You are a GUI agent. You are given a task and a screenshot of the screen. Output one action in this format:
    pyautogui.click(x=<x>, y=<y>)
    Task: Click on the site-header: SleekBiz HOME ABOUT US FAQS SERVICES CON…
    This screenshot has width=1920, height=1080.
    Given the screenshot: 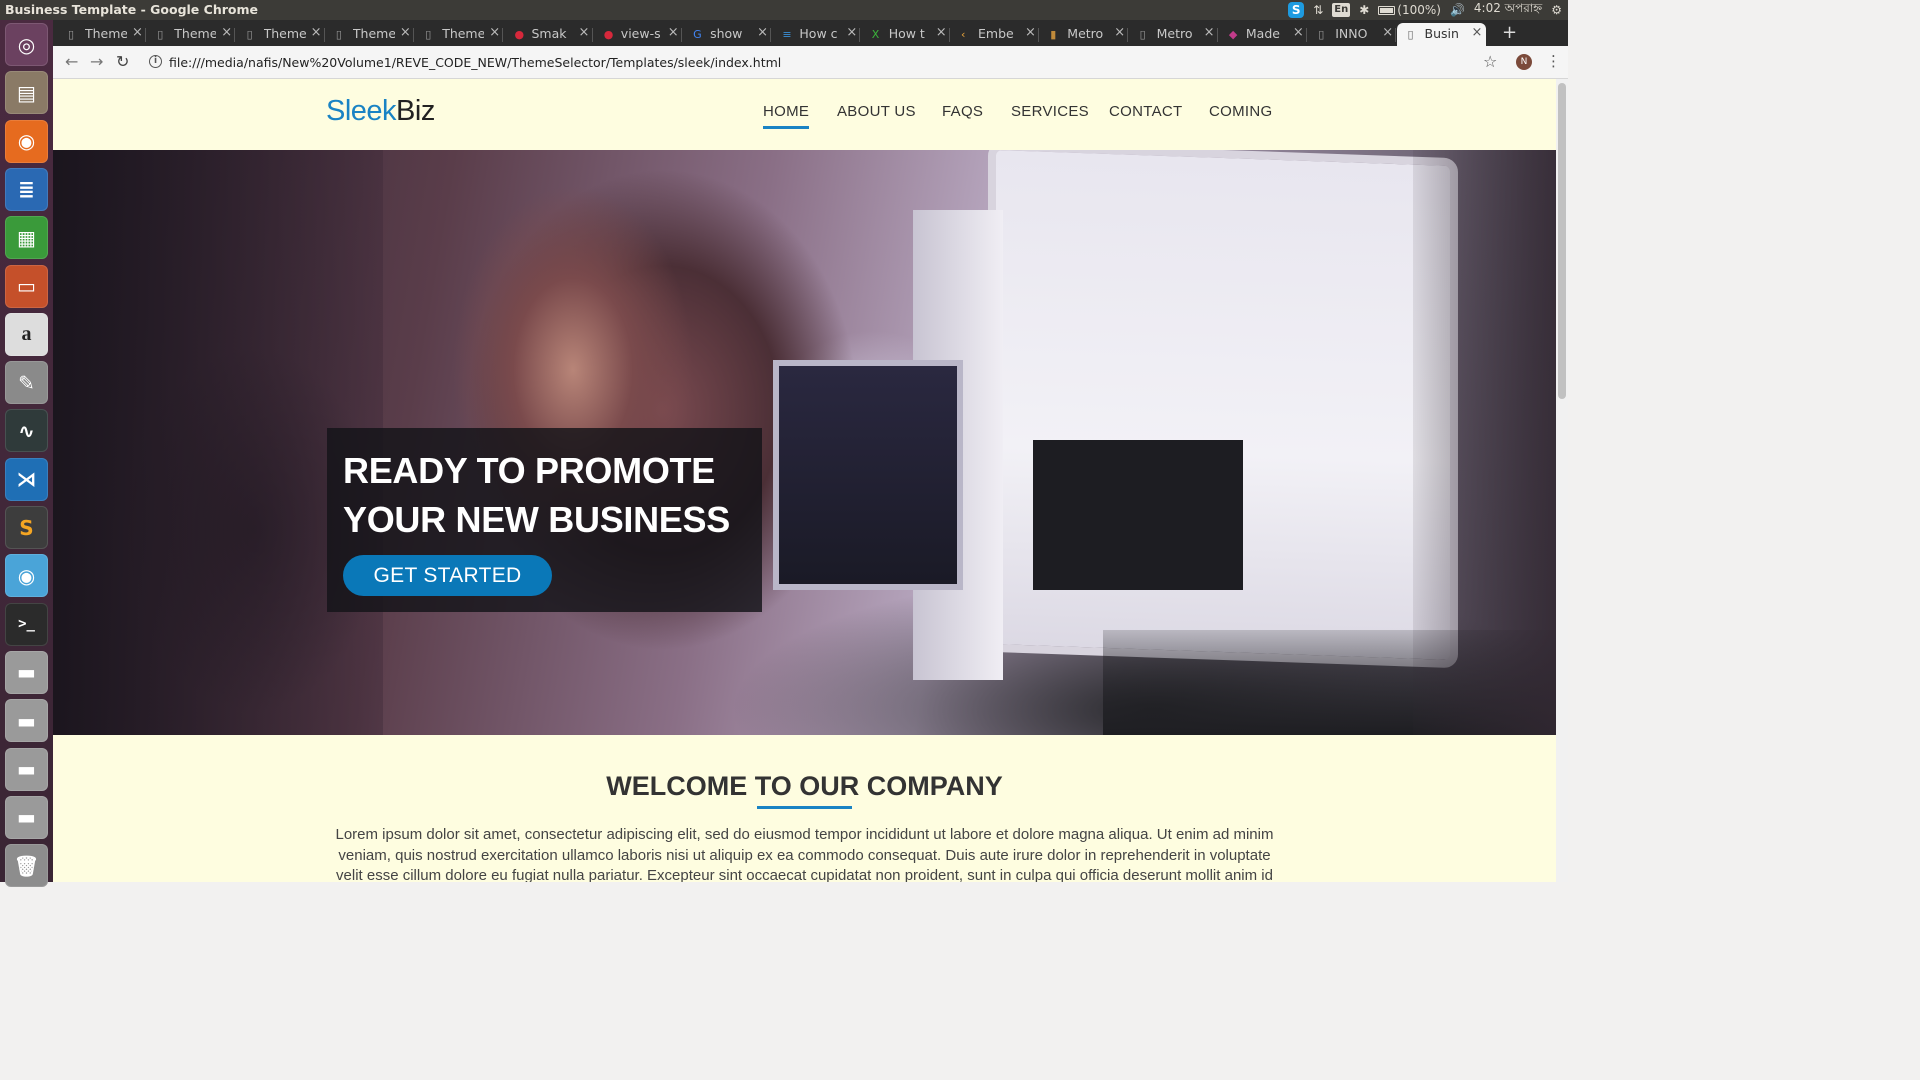 What is the action you would take?
    pyautogui.click(x=804, y=114)
    